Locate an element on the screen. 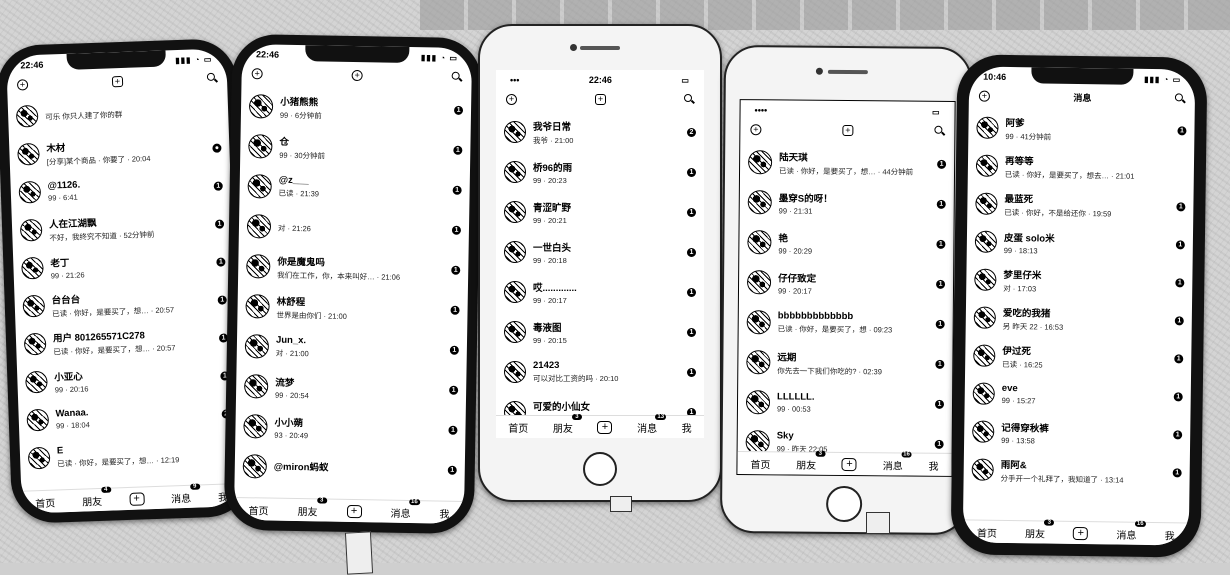 This screenshot has height=575, width=1230. conversation-row: LLLLLL. 99 · 00:53 1 is located at coordinates (845, 403).